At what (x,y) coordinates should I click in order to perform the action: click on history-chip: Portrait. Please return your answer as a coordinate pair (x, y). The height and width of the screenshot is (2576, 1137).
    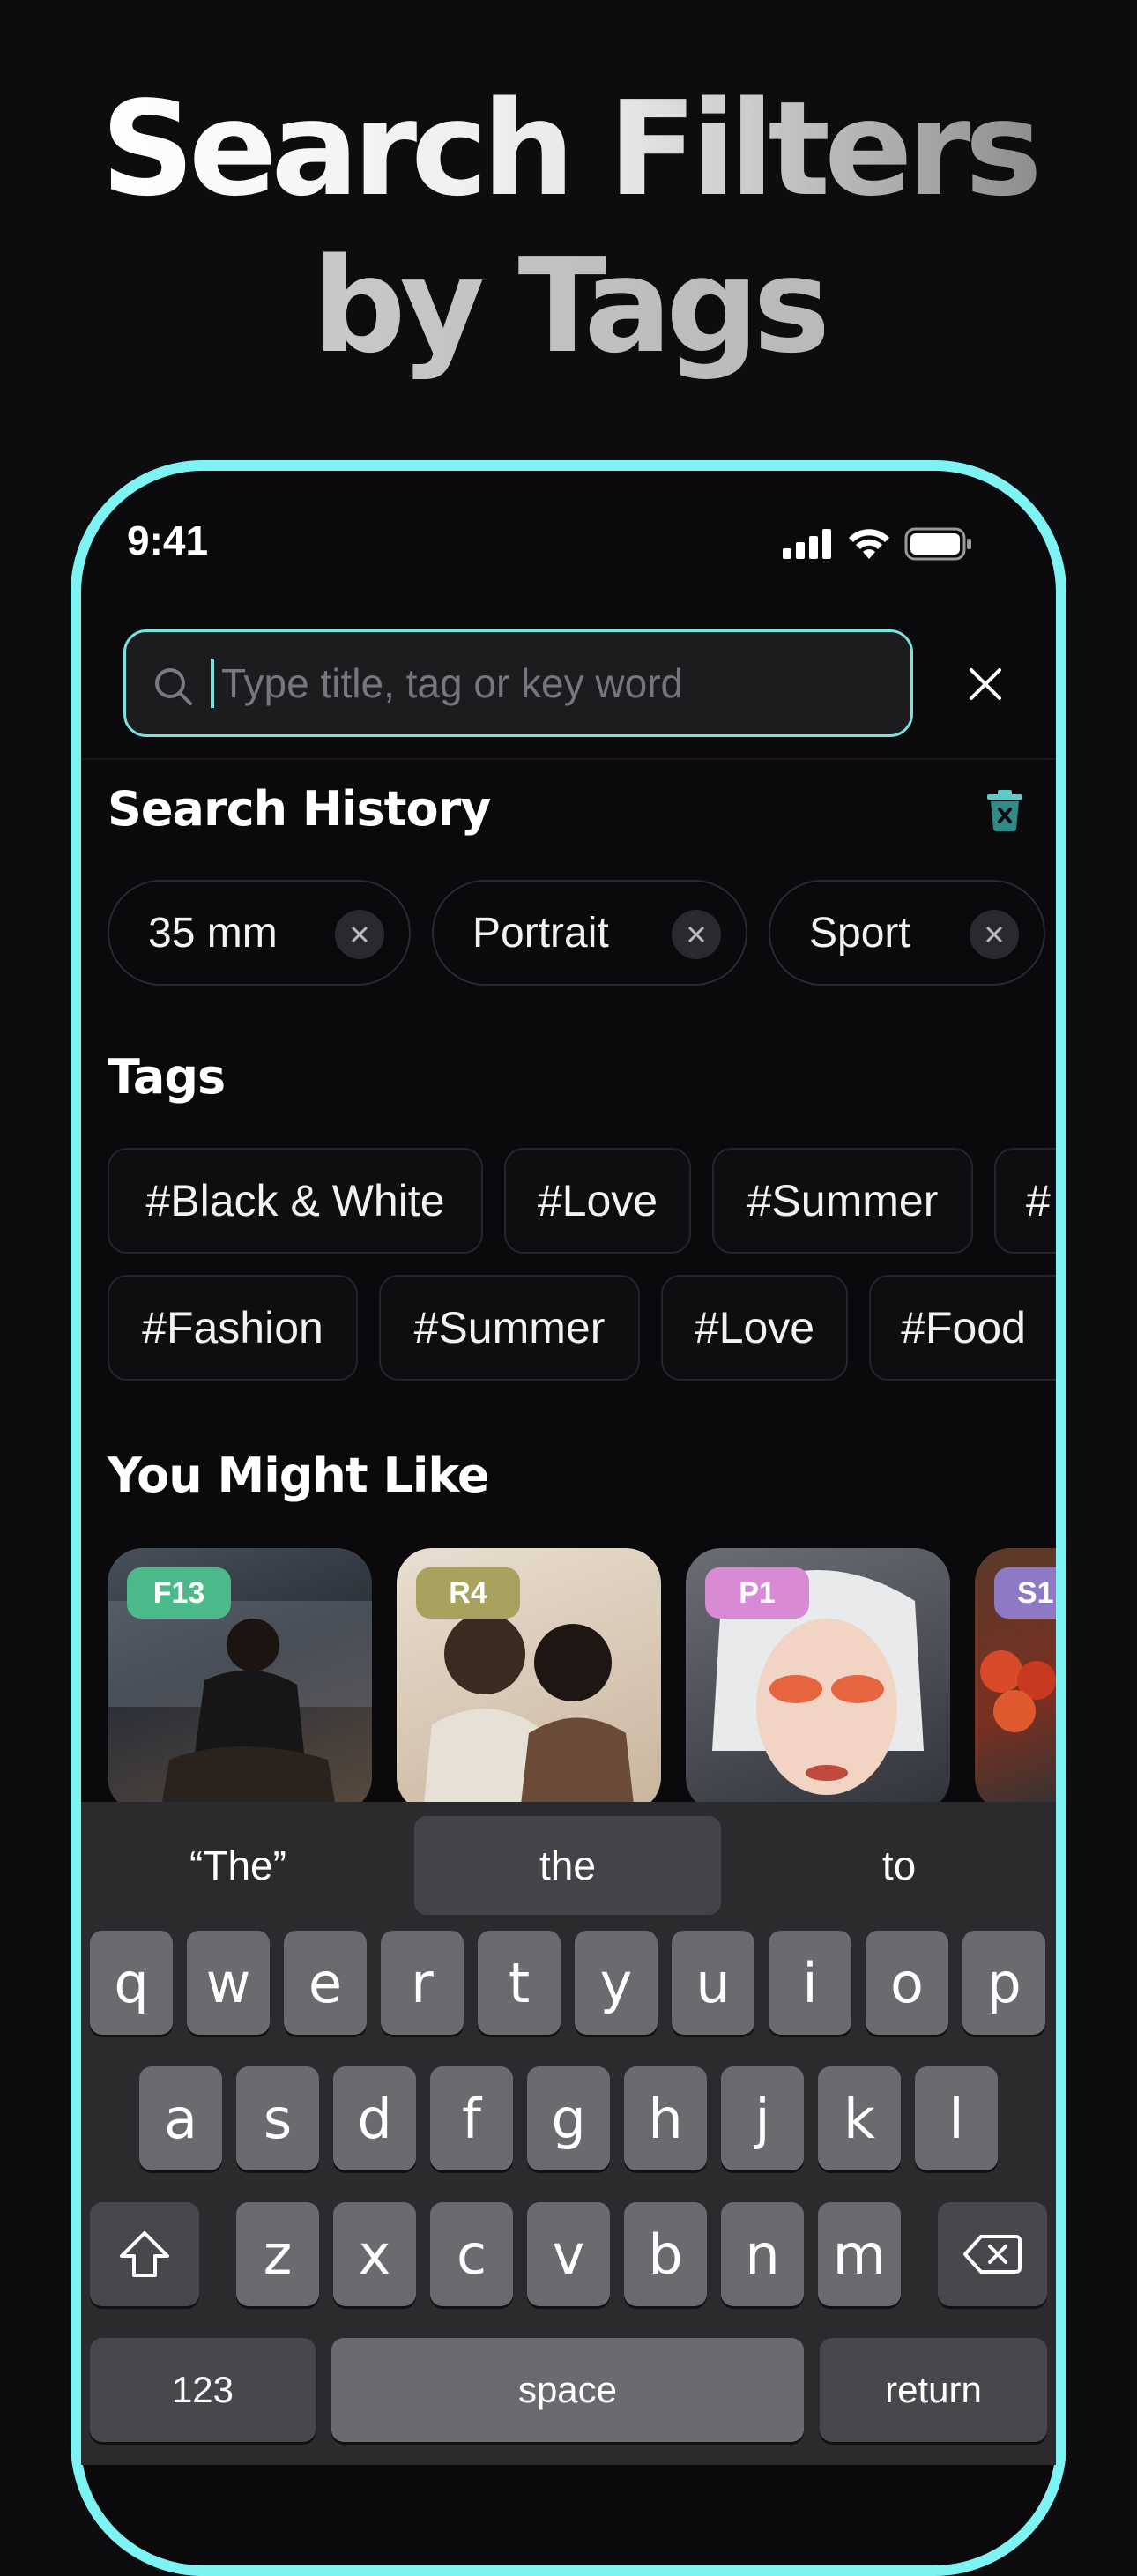
    Looking at the image, I should click on (589, 933).